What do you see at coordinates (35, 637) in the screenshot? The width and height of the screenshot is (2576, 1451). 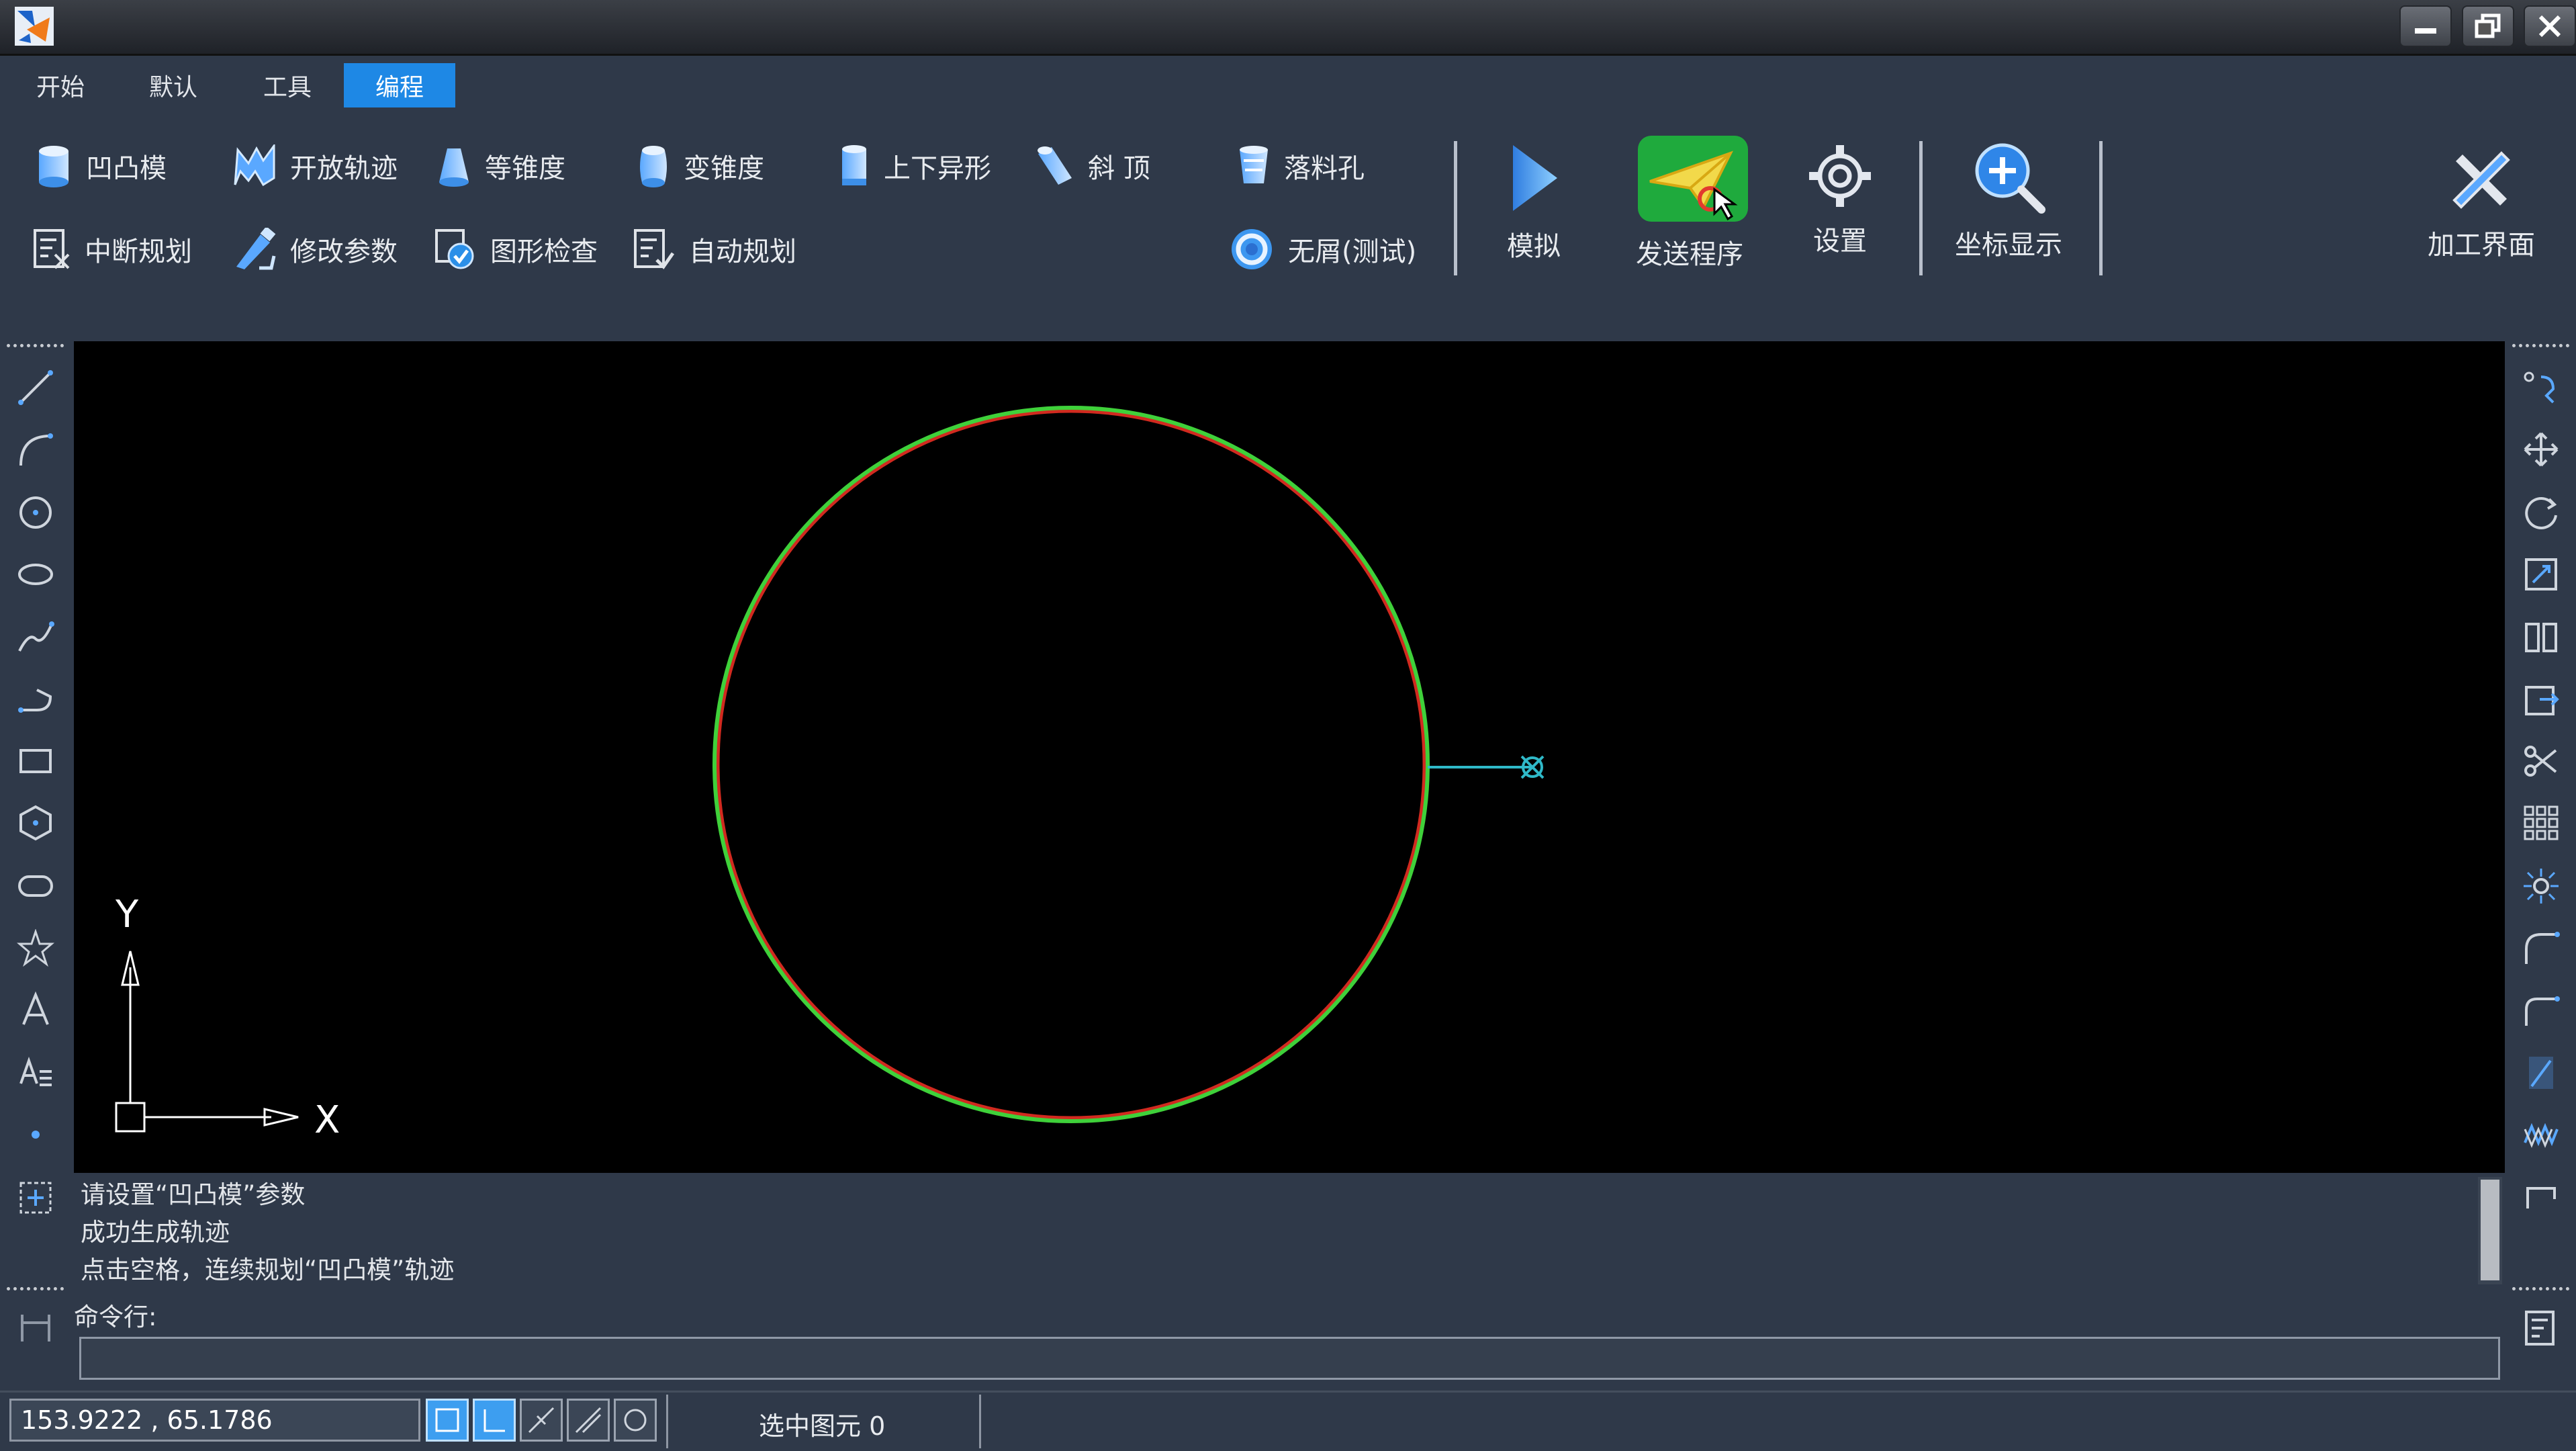 I see `spline-tool-icon` at bounding box center [35, 637].